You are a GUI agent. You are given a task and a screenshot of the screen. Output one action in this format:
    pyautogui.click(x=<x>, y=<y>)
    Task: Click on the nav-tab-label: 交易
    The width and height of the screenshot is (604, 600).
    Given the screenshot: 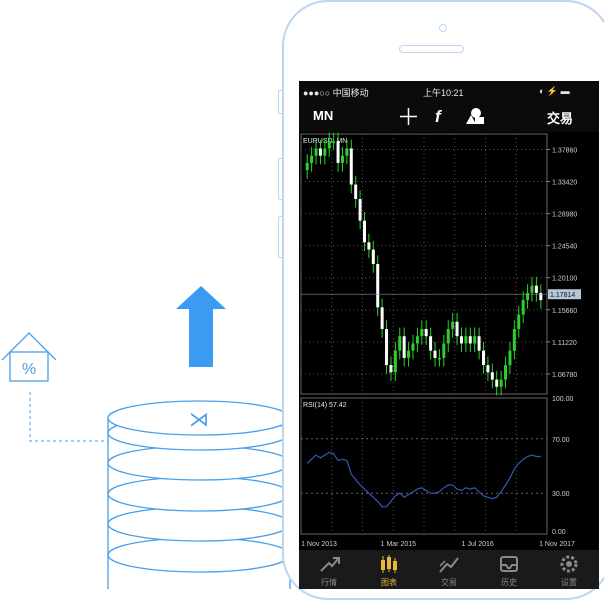 What is the action you would take?
    pyautogui.click(x=449, y=582)
    